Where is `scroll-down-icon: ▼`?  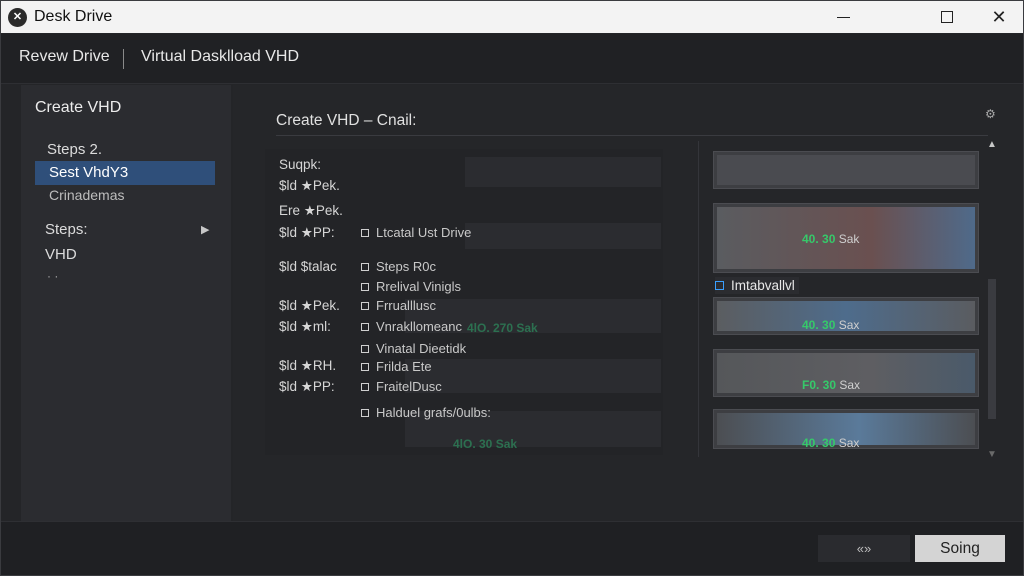
scroll-down-icon: ▼ is located at coordinates (992, 454).